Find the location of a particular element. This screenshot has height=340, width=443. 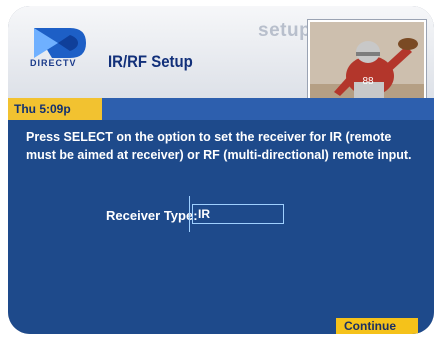

receiver-type-selector: IR is located at coordinates (238, 214).